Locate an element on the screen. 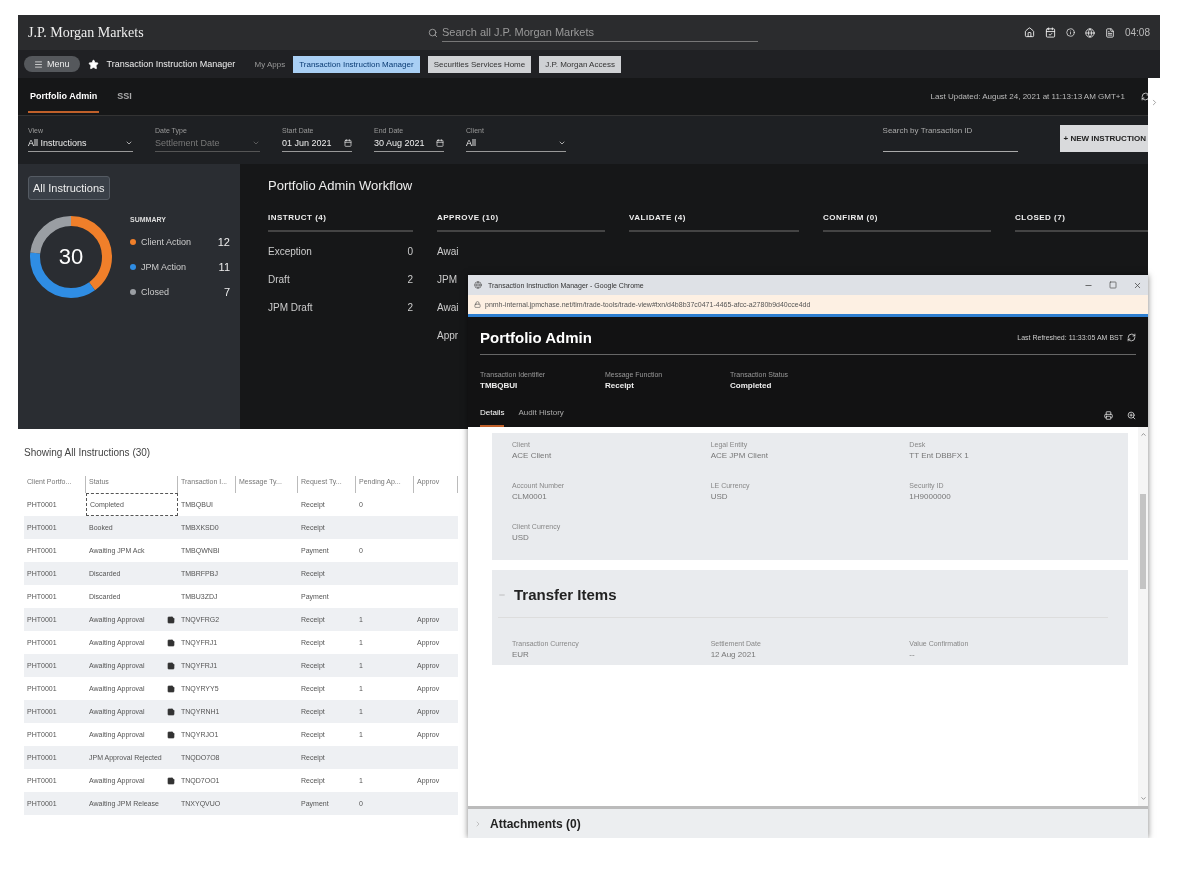 Image resolution: width=1202 pixels, height=882 pixels. maximize-icon is located at coordinates (1113, 285).